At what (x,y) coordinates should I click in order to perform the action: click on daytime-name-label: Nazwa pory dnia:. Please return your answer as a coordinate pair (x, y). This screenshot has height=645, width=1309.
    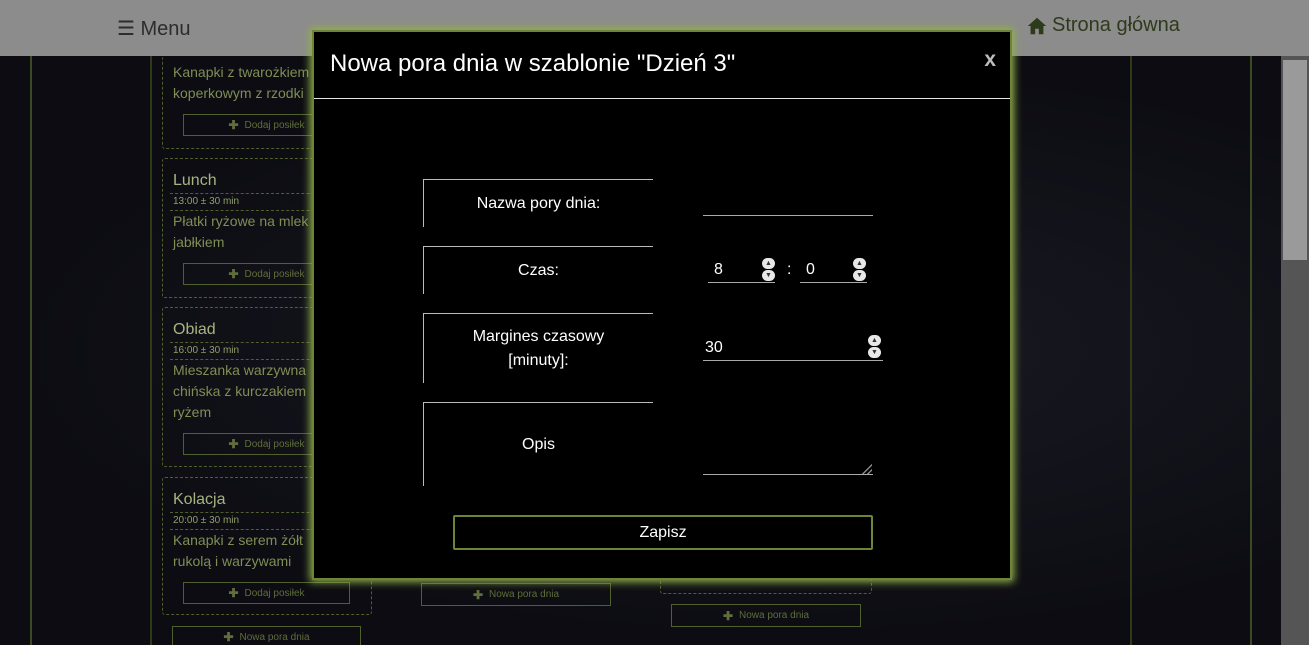
    Looking at the image, I should click on (538, 203).